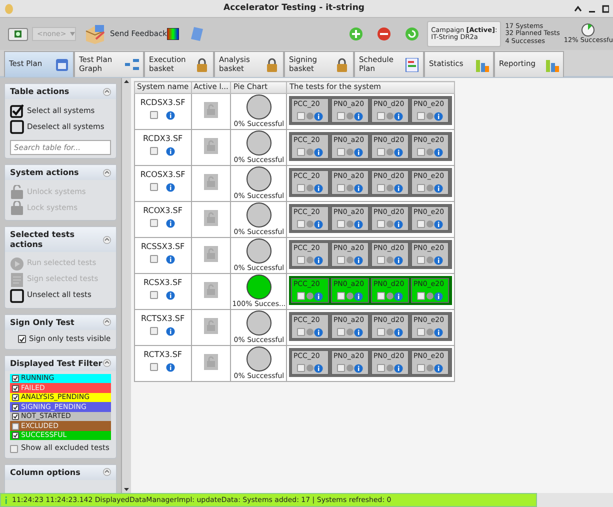 The height and width of the screenshot is (507, 613). Describe the element at coordinates (163, 318) in the screenshot. I see `system-name: RCTSX3.SF` at that location.